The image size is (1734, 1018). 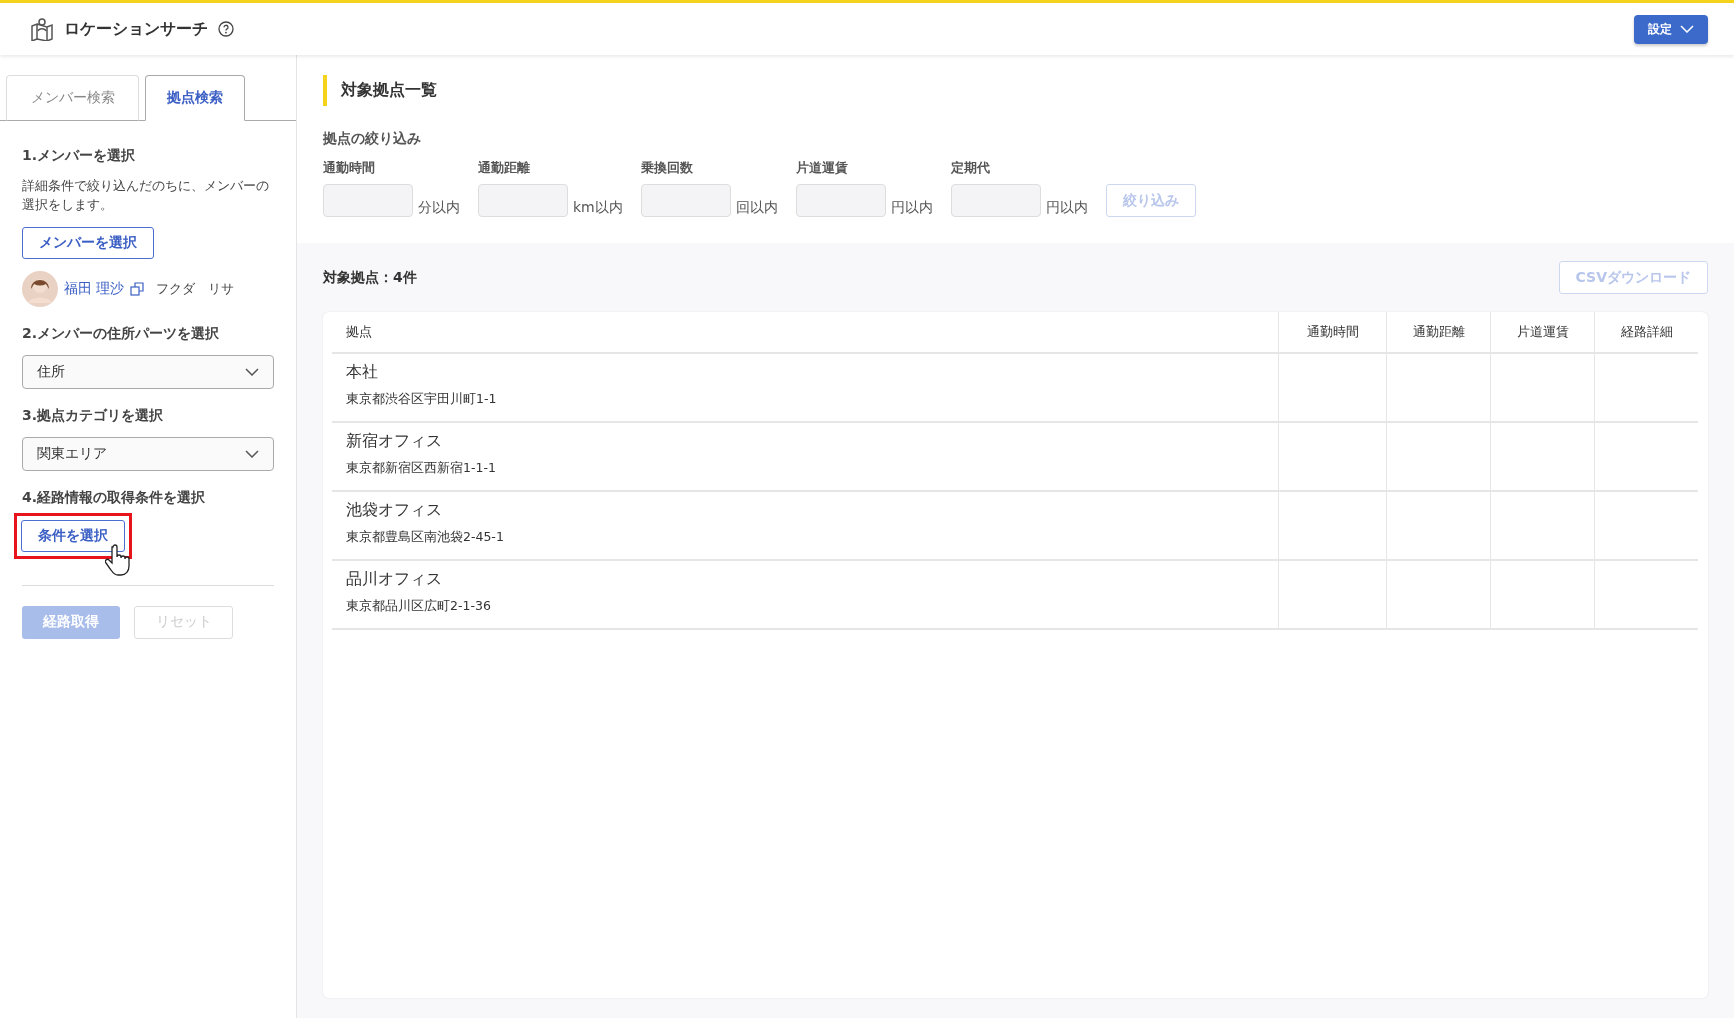 I want to click on filter-label: 乗換回数, so click(x=667, y=168).